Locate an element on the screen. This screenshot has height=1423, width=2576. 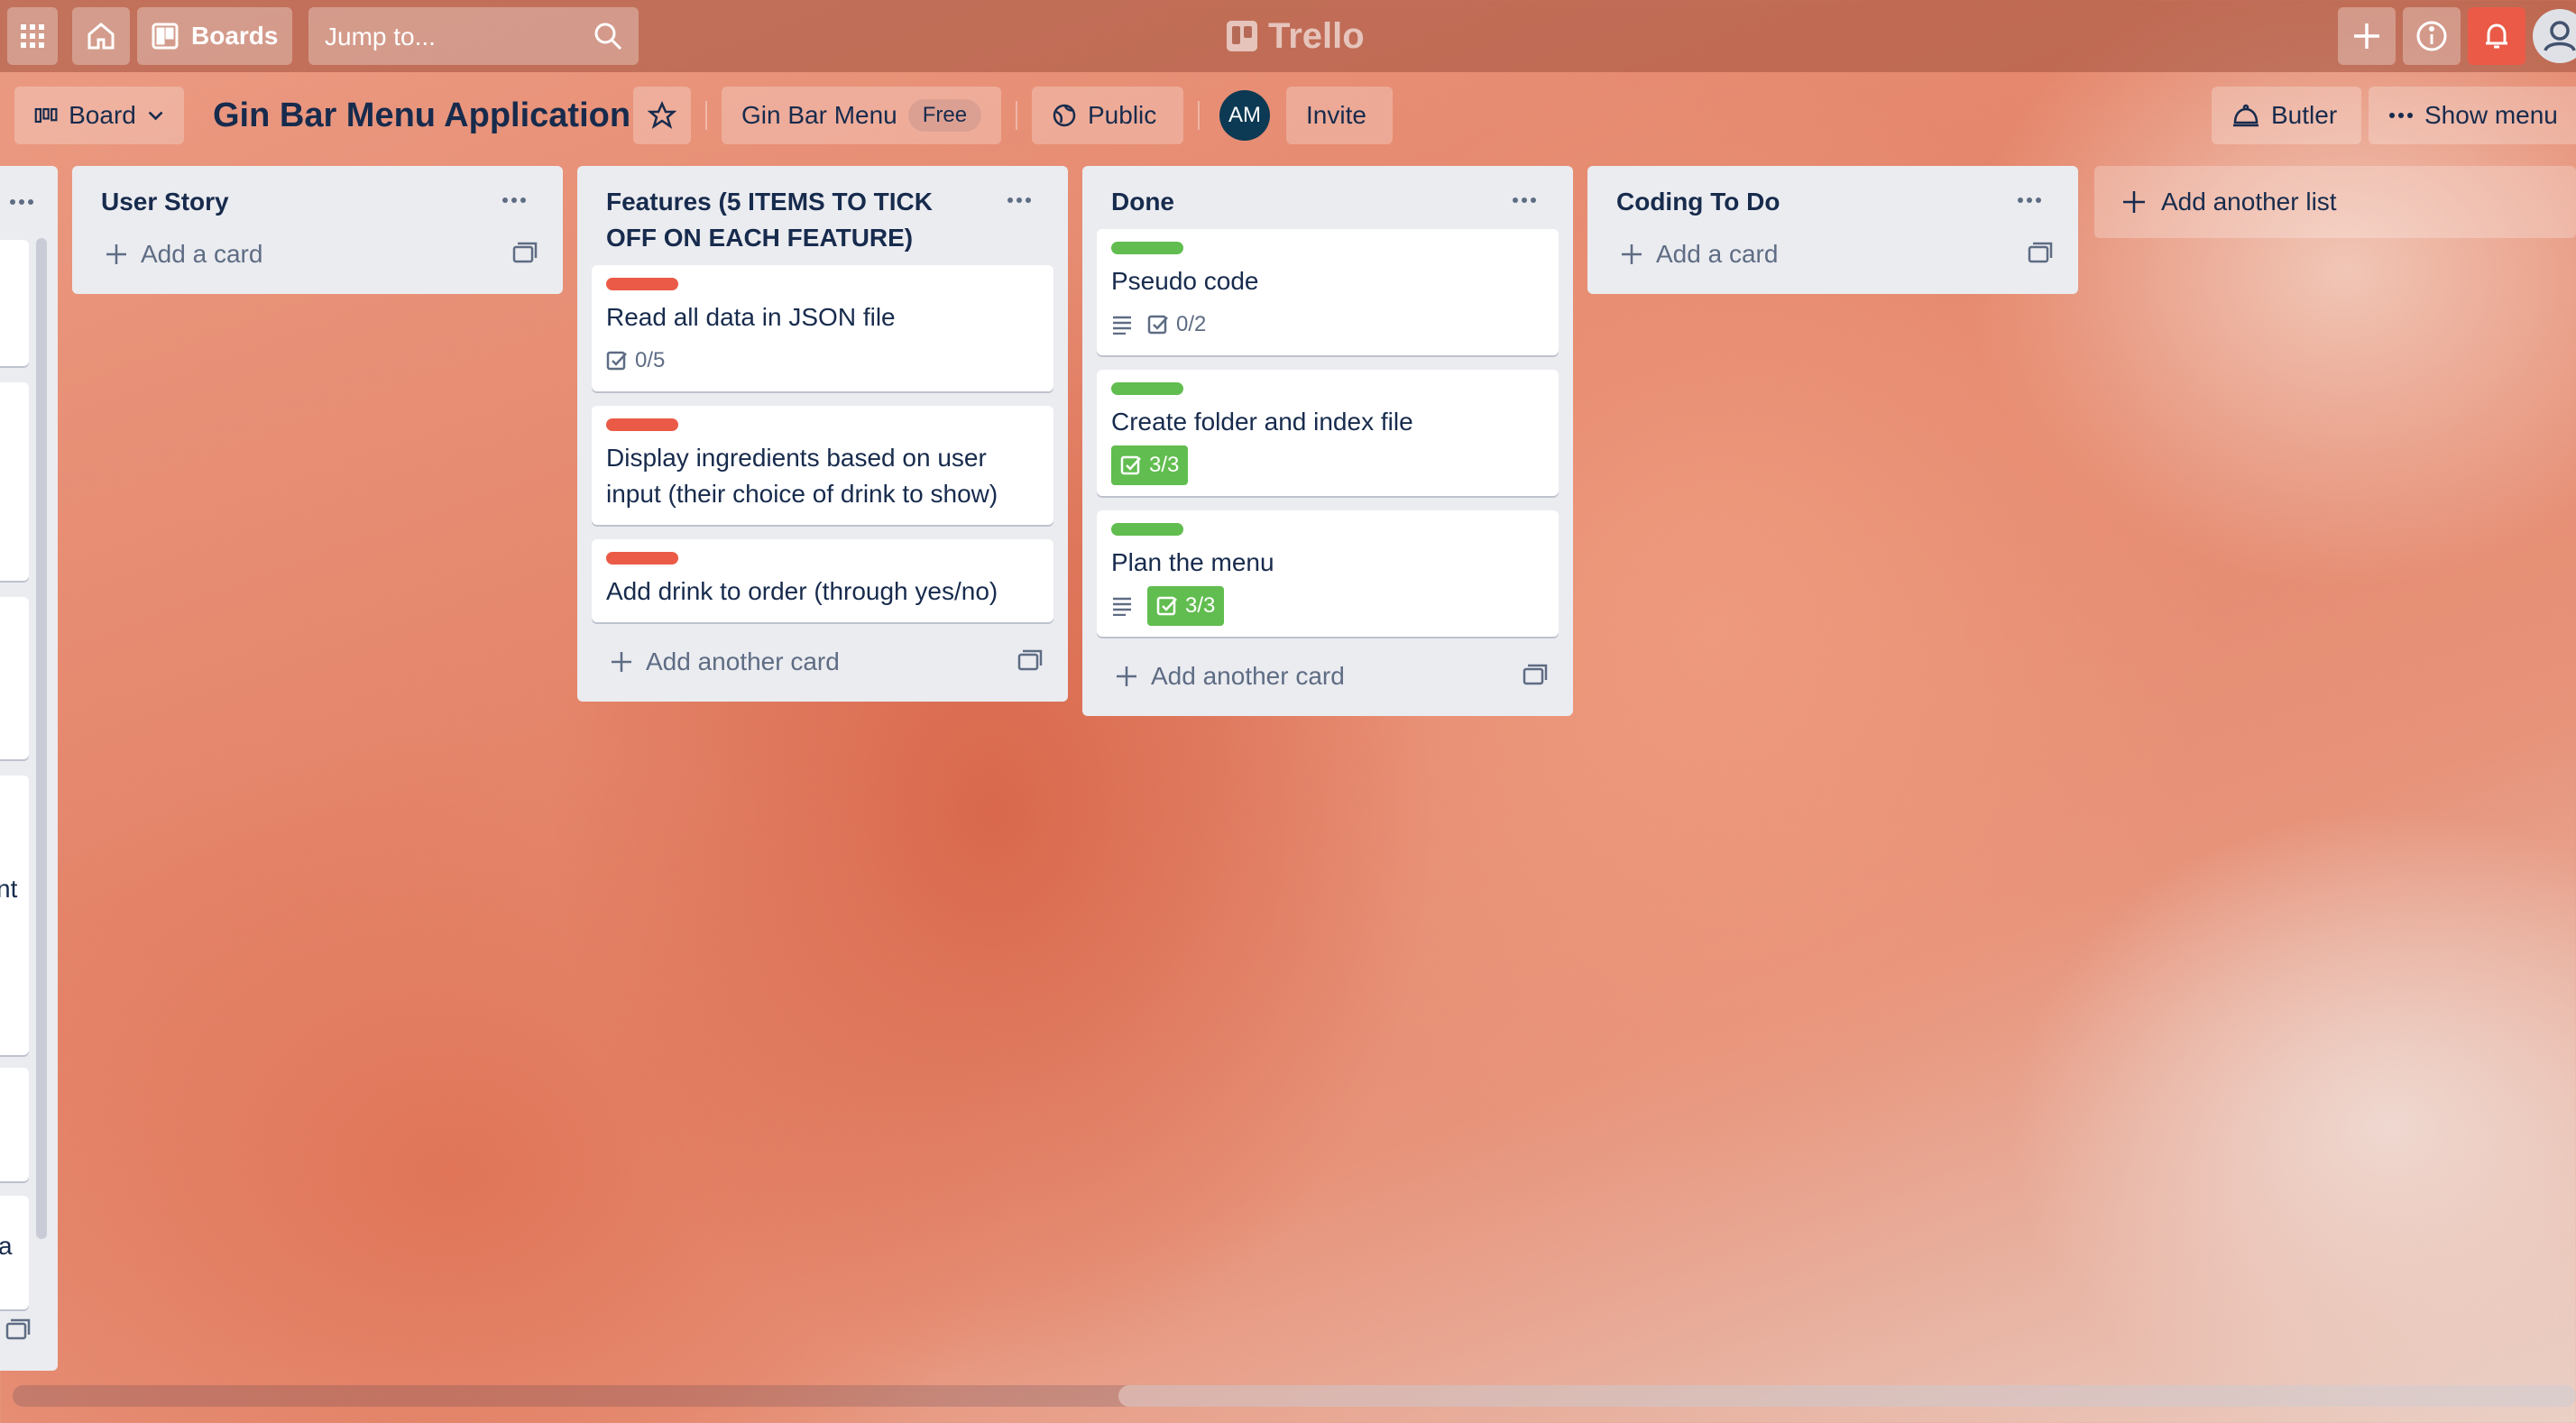
home-button is located at coordinates (101, 36).